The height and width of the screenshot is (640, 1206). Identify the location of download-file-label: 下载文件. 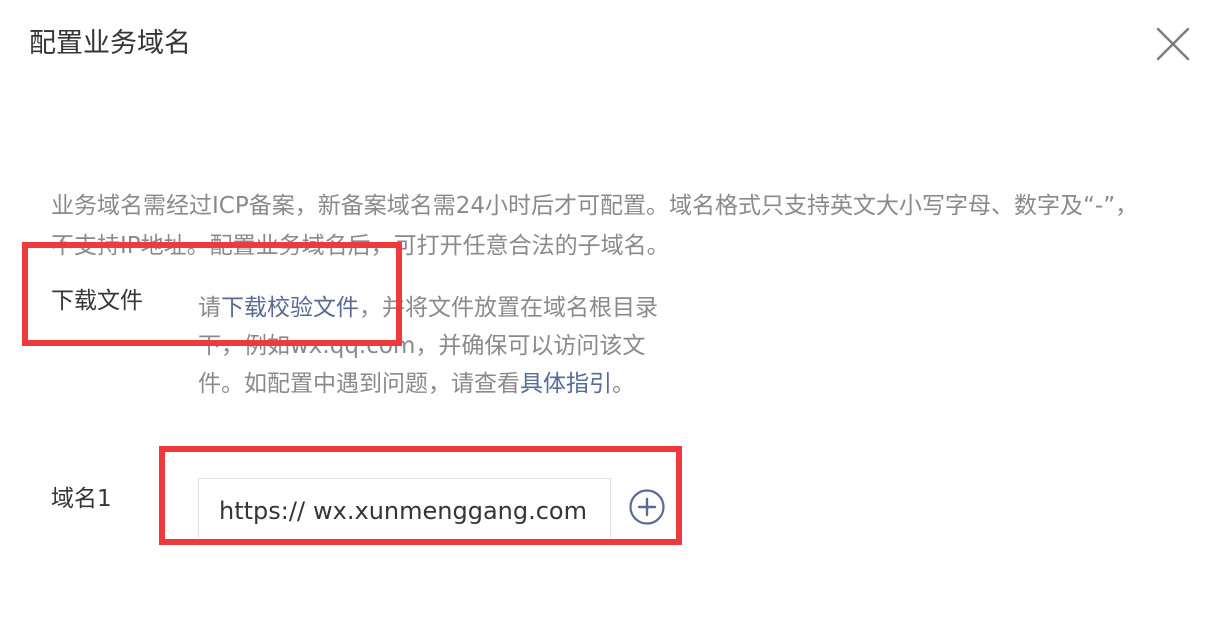
(97, 301).